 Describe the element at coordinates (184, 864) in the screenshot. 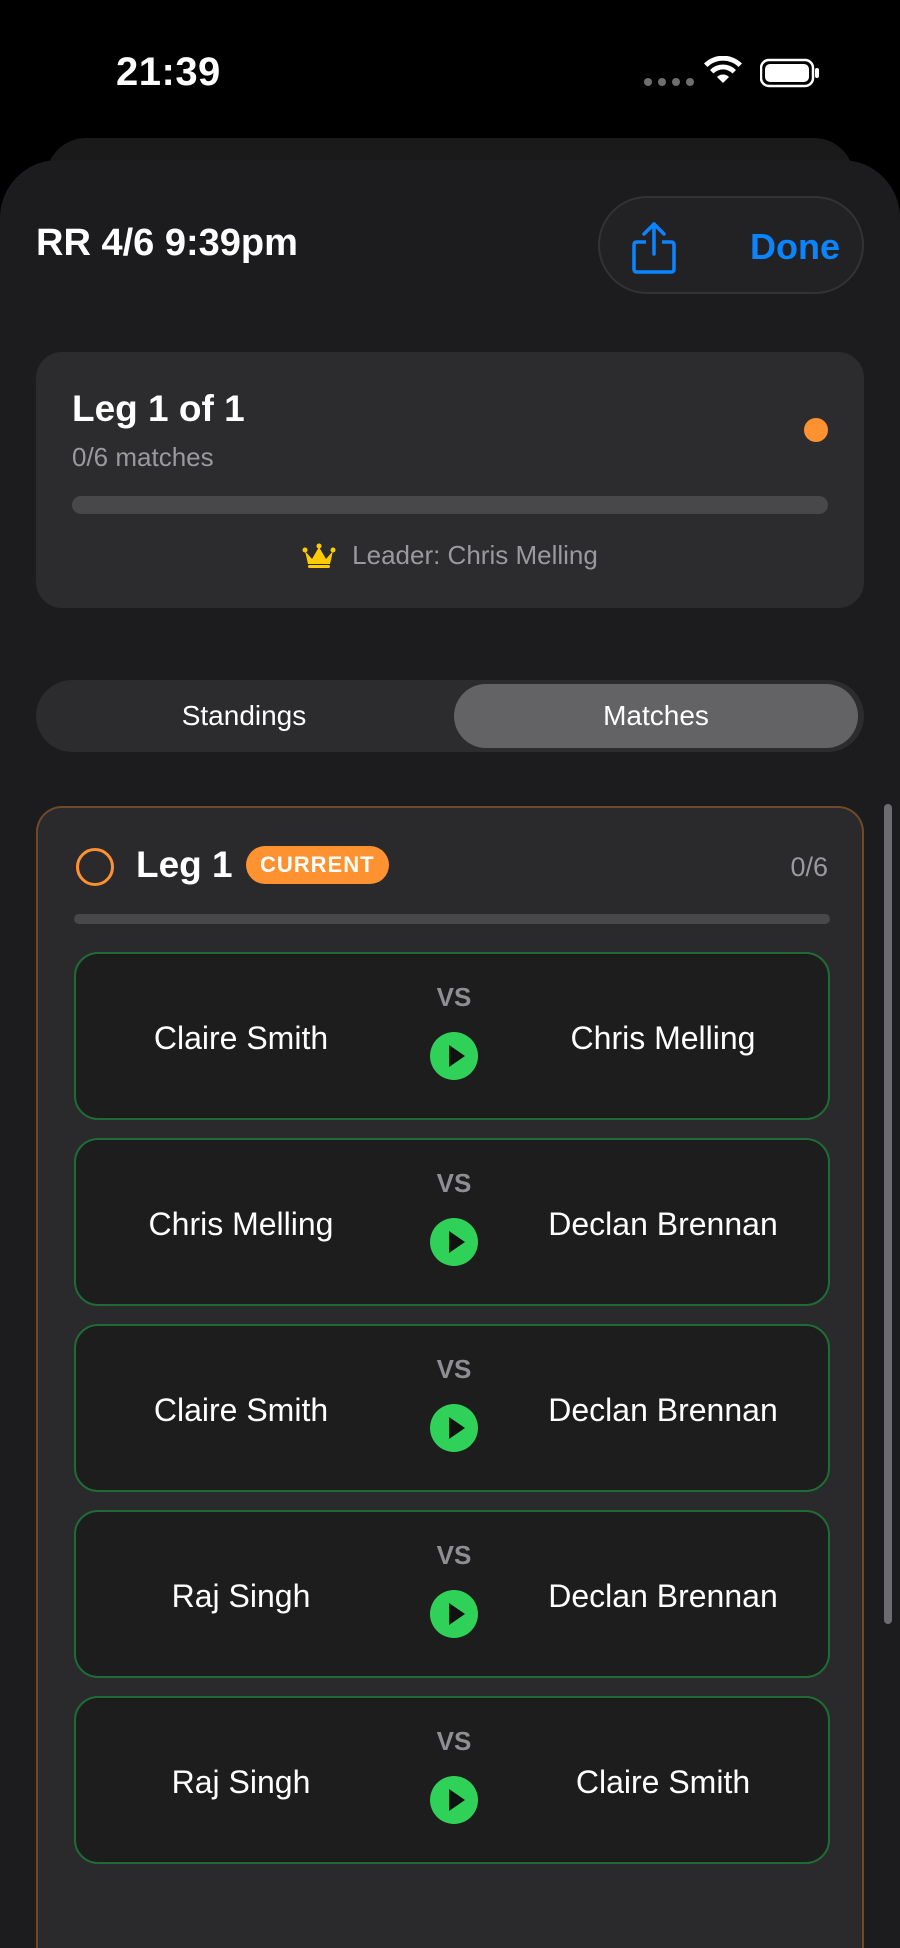

I see `leg-panel-title: Leg 1` at that location.